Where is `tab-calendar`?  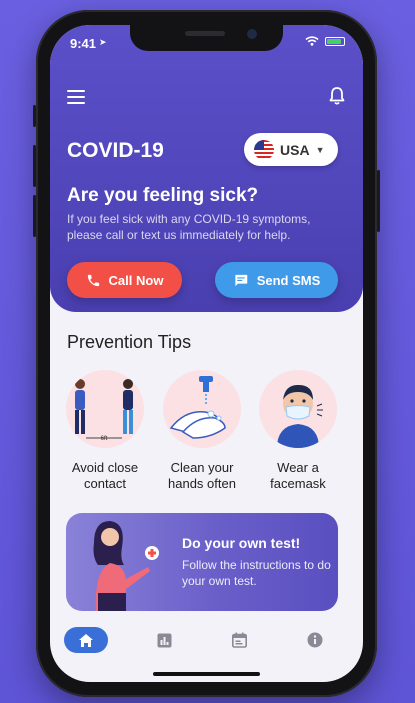 tab-calendar is located at coordinates (239, 640).